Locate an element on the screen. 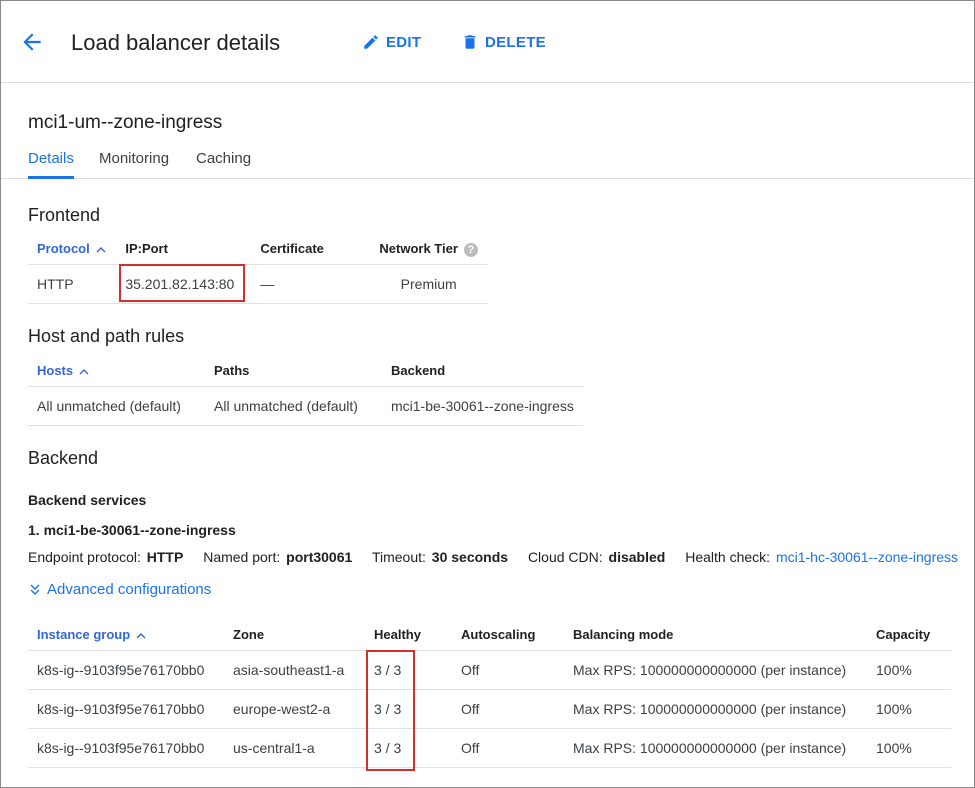 This screenshot has width=975, height=788. healthy-column-header: Healthy is located at coordinates (397, 635).